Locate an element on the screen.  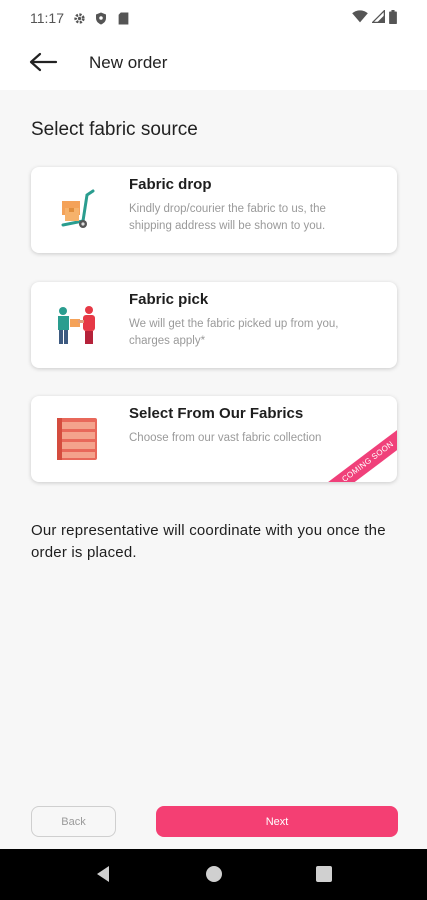
sim-card-icon is located at coordinates (123, 18).